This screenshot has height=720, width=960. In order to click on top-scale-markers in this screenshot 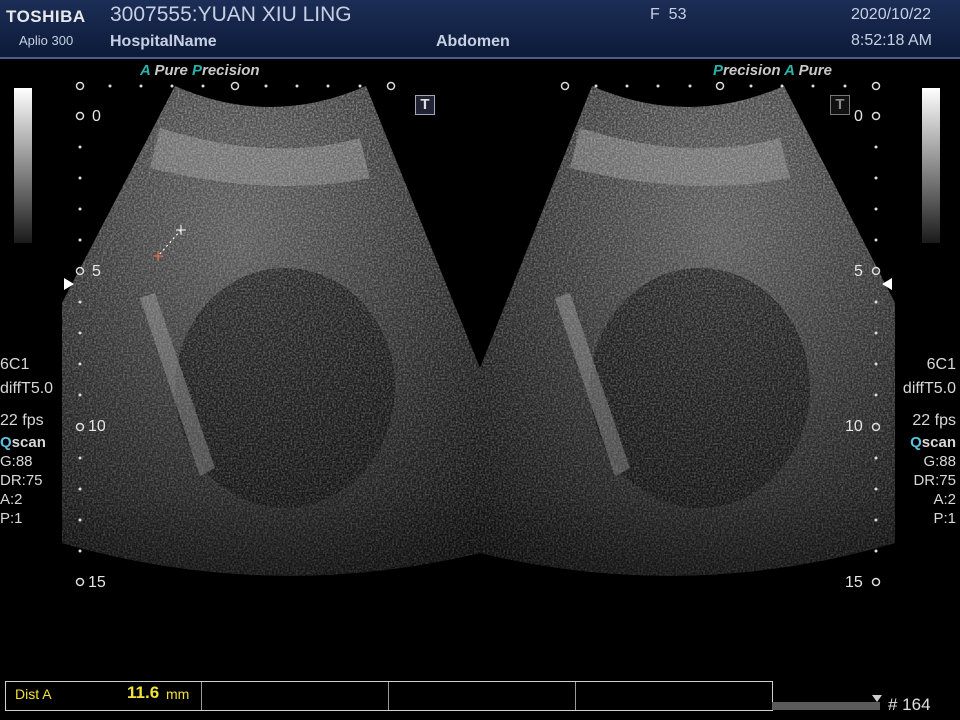, I will do `click(478, 86)`.